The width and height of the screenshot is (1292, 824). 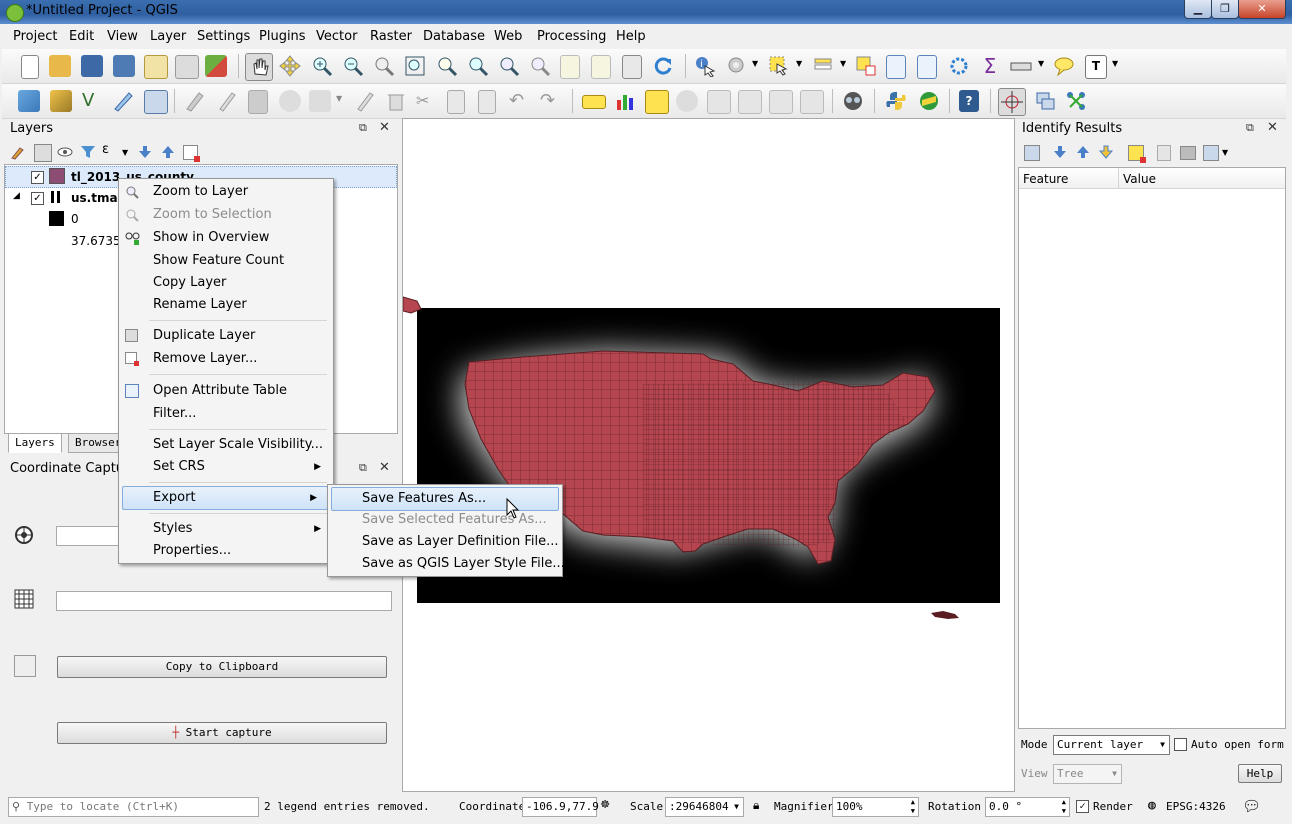 I want to click on change-label-icon, so click(x=812, y=102).